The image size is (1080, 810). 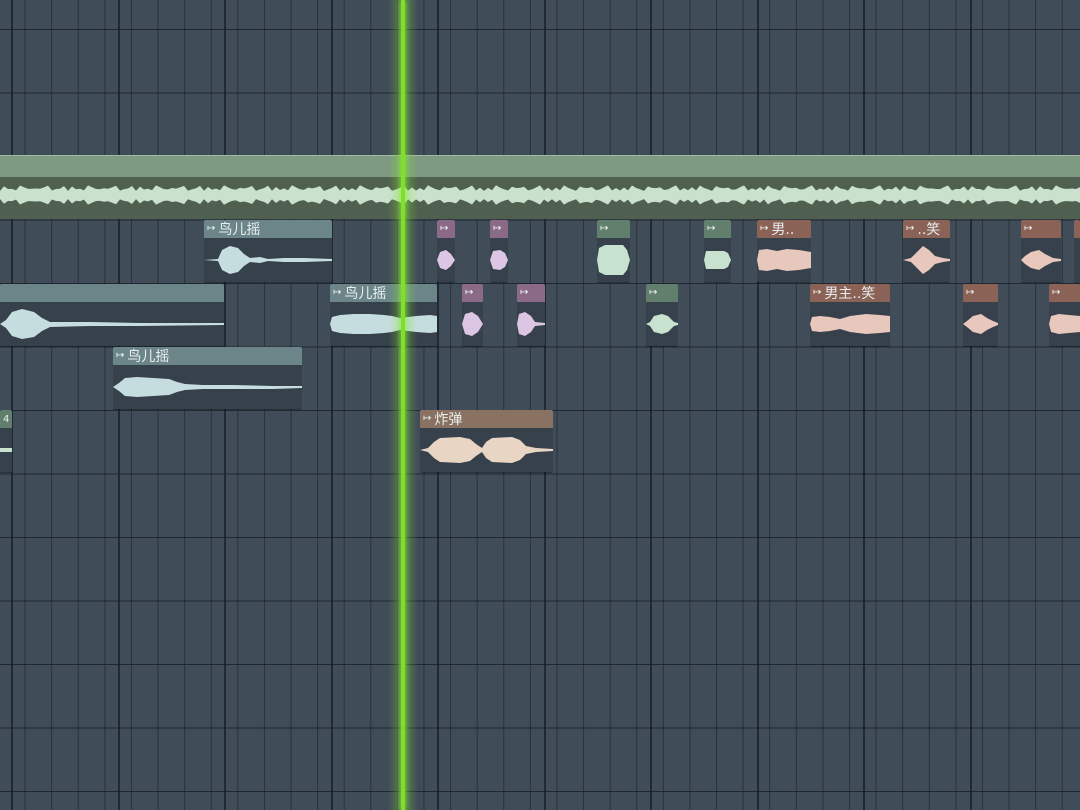 I want to click on audio-clip-long, so click(x=540, y=187).